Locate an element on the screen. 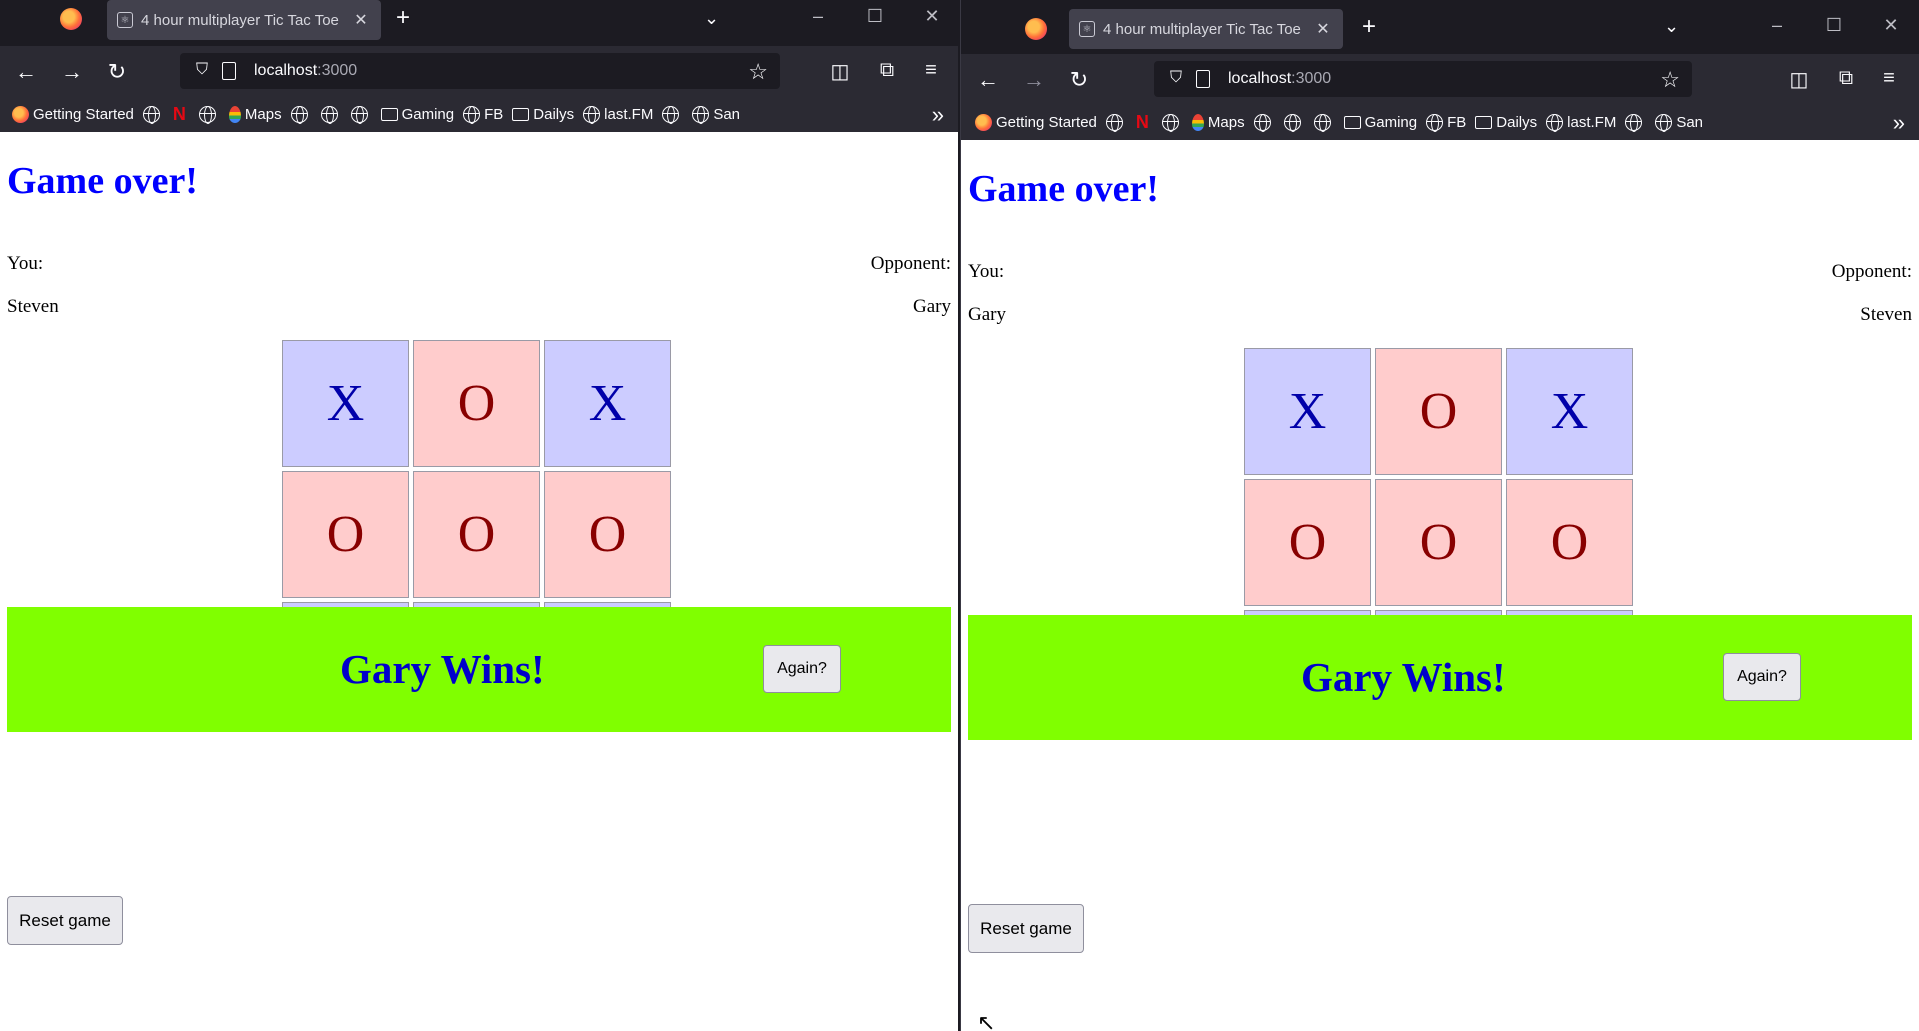 The image size is (1919, 1031). bookmark-label: FB is located at coordinates (1457, 122).